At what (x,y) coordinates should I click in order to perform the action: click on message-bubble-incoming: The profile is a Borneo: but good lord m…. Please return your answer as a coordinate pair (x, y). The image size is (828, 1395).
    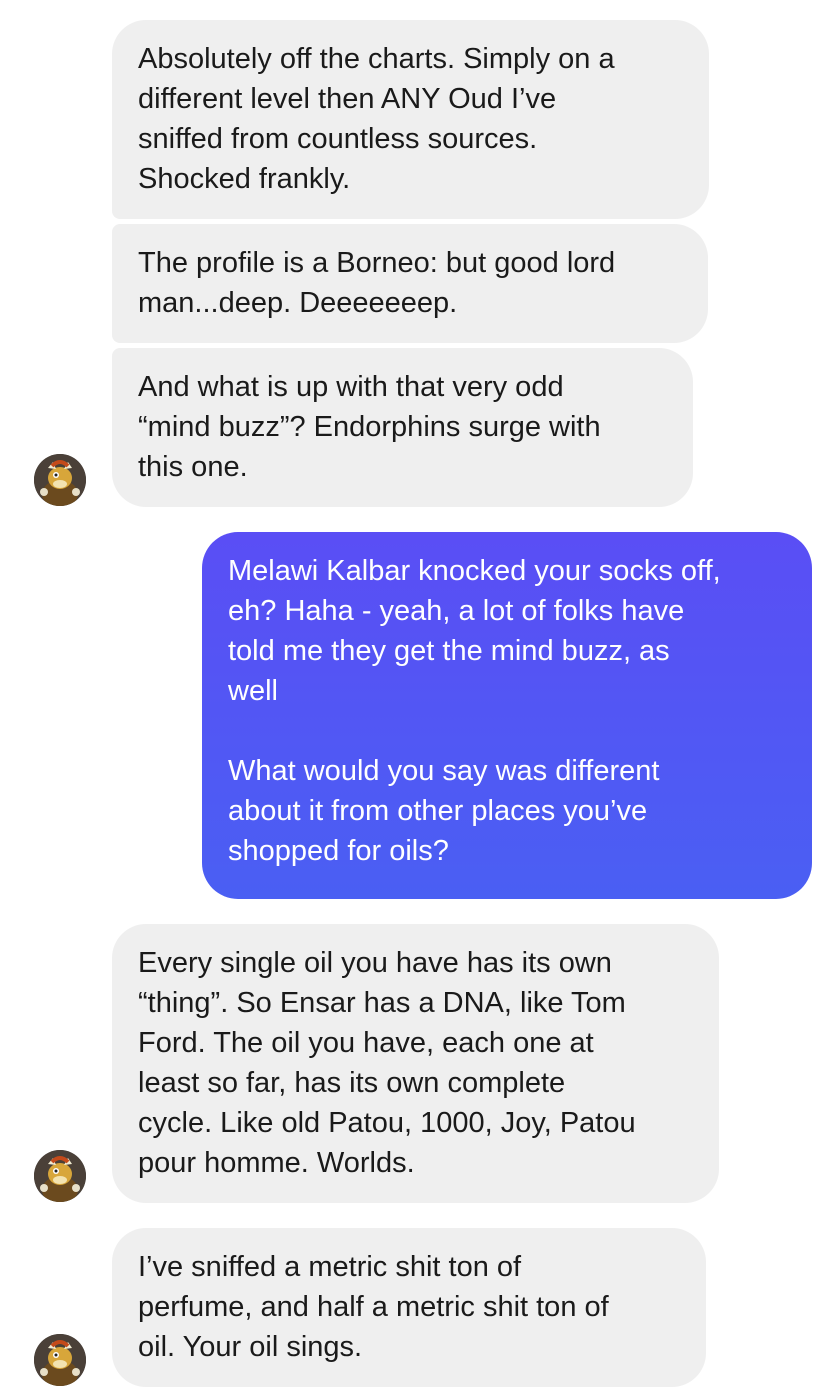
    Looking at the image, I should click on (410, 283).